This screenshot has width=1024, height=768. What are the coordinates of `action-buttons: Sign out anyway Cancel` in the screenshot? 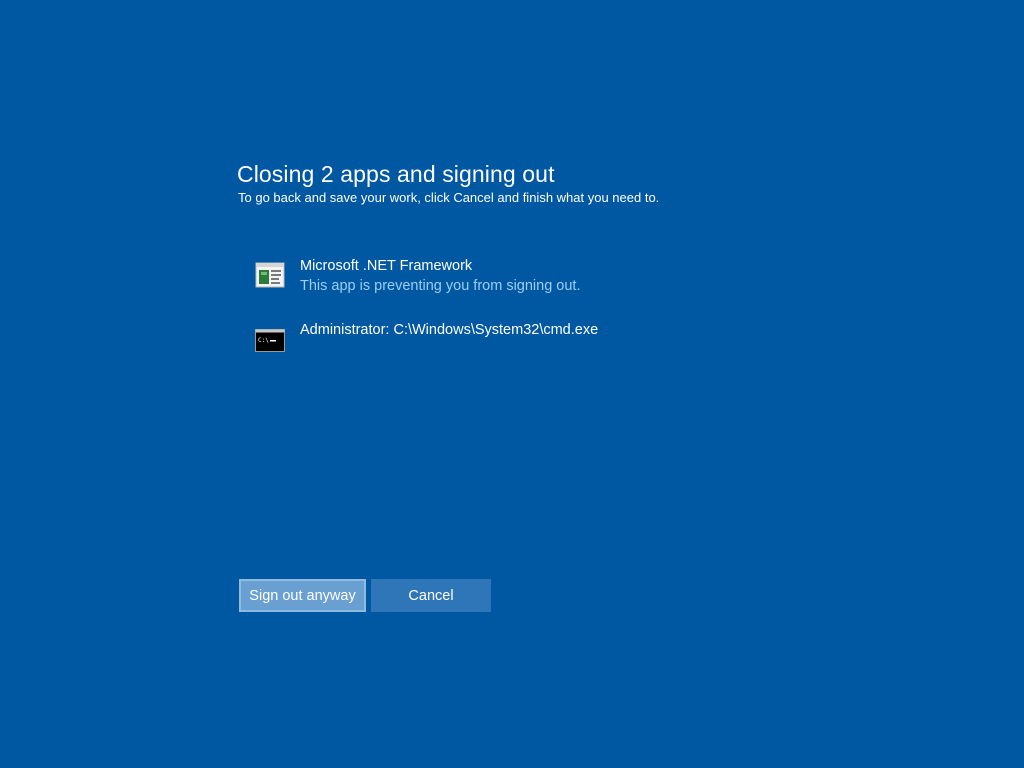 It's located at (365, 595).